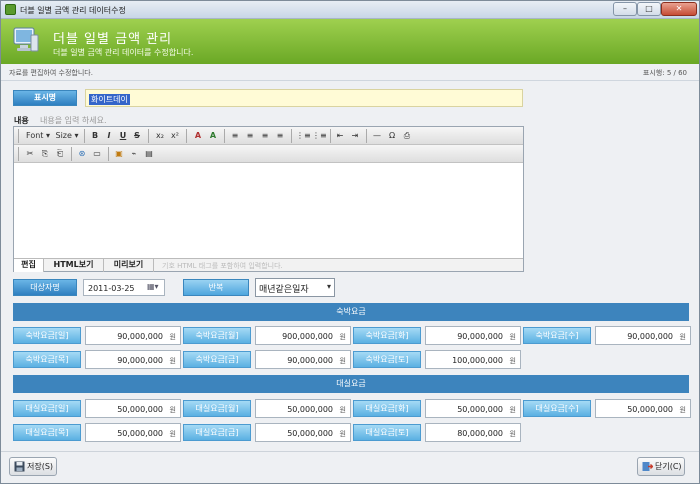 This screenshot has width=700, height=484. Describe the element at coordinates (387, 408) in the screenshot. I see `rent-fee-label: 대실요금[화]` at that location.